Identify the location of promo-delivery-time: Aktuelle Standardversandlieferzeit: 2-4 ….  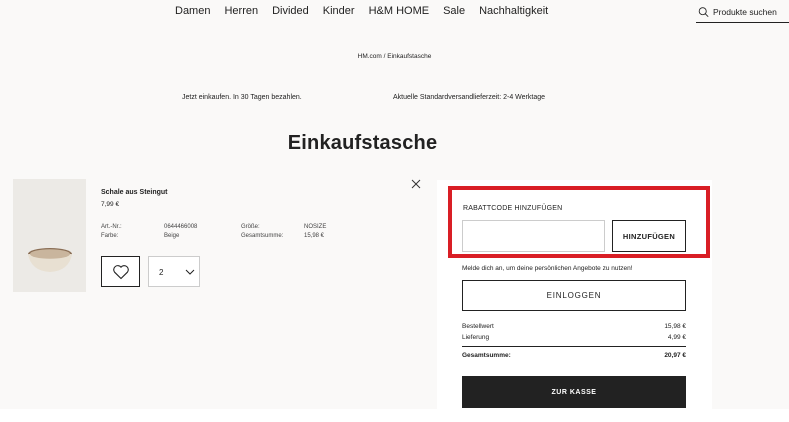
(469, 97).